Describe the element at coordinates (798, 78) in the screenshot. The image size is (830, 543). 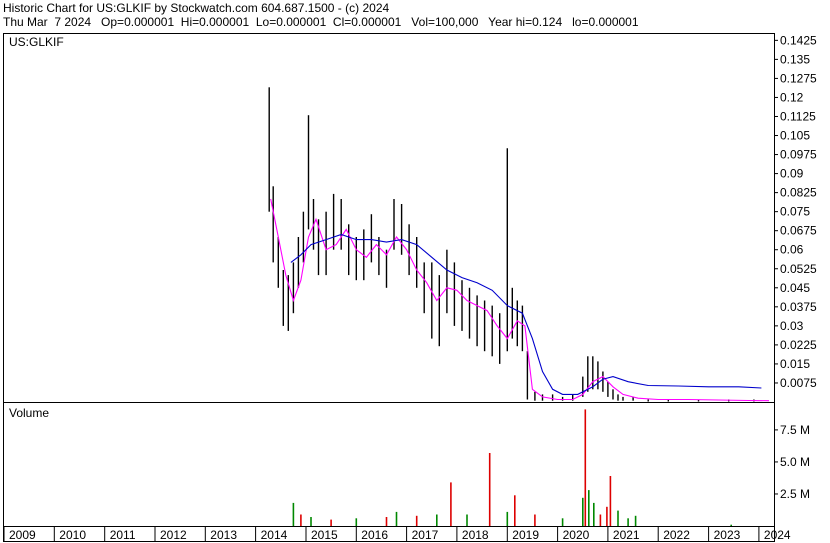
I see `price-tick-label: 0.1275` at that location.